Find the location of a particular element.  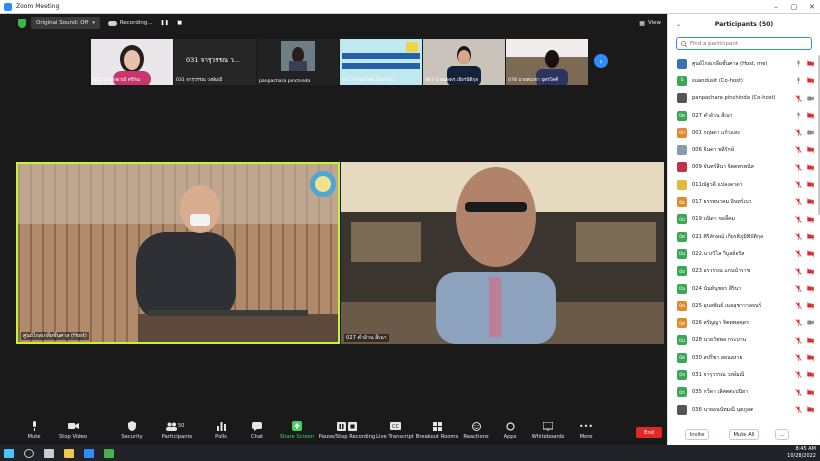

thumbnail-video: panpachara pinchinda is located at coordinates (298, 62).